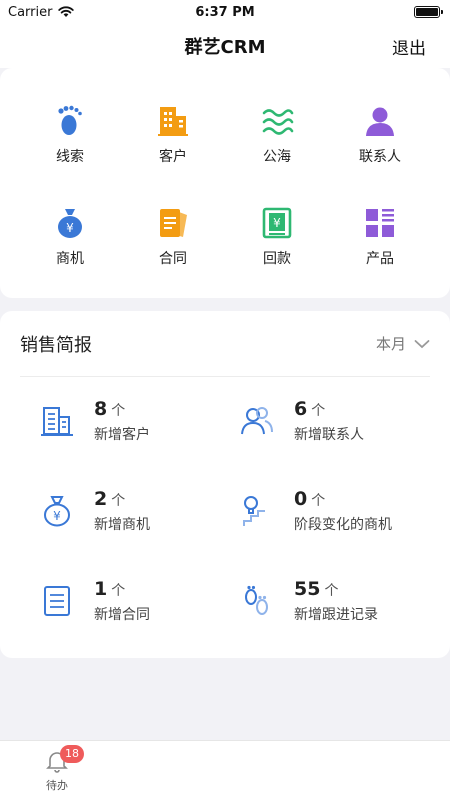  Describe the element at coordinates (301, 499) in the screenshot. I see `stat-value: 0` at that location.